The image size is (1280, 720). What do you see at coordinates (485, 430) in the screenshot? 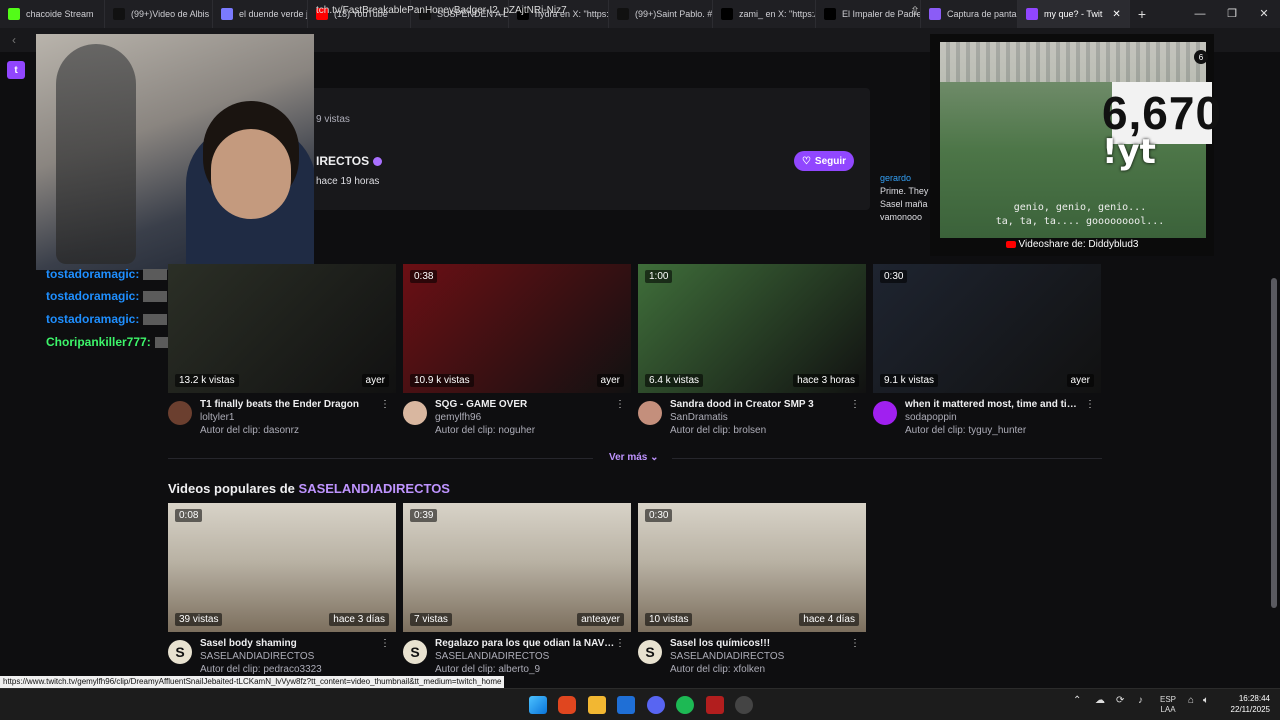
I see `clip-author: Autor del clip: noguher` at bounding box center [485, 430].